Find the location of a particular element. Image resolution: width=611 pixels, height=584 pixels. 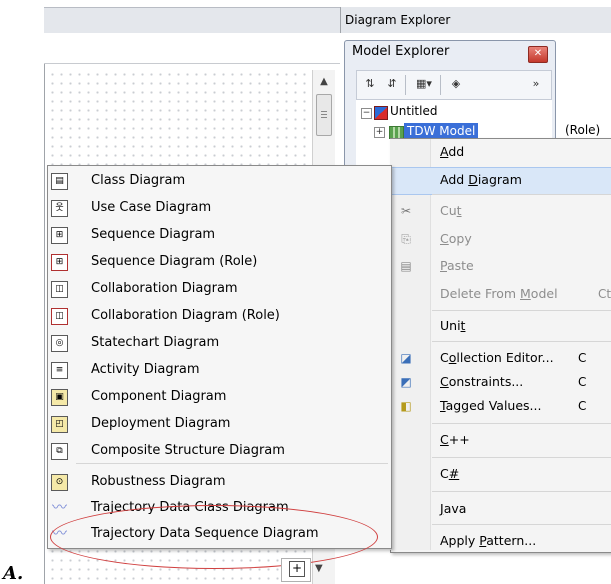

expand-icon: + is located at coordinates (379, 132).